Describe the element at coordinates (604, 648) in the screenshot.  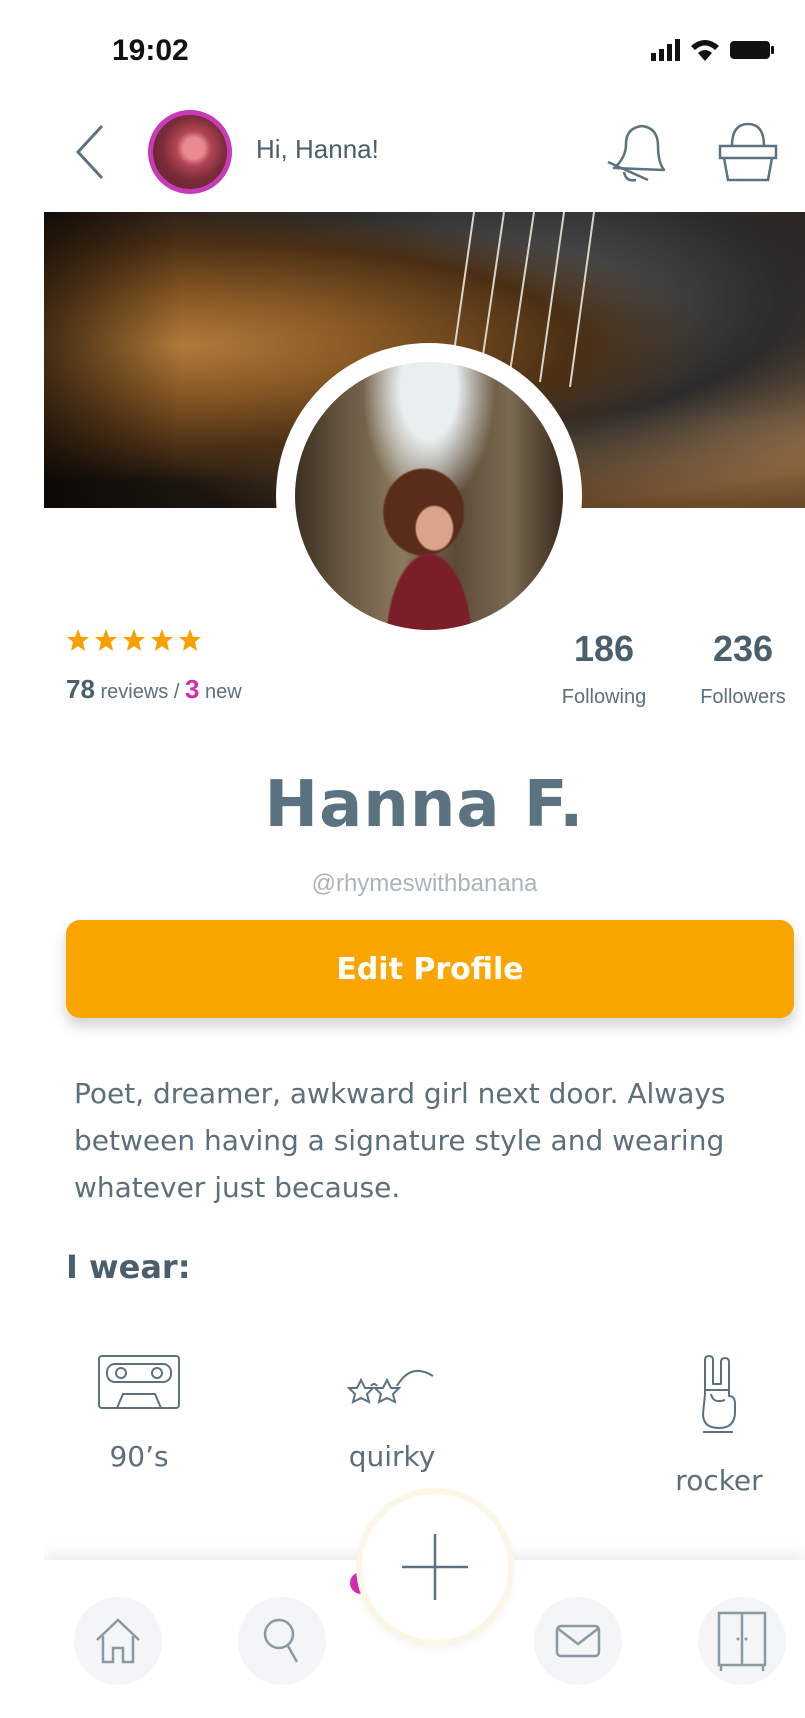
I see `following-count: 186` at that location.